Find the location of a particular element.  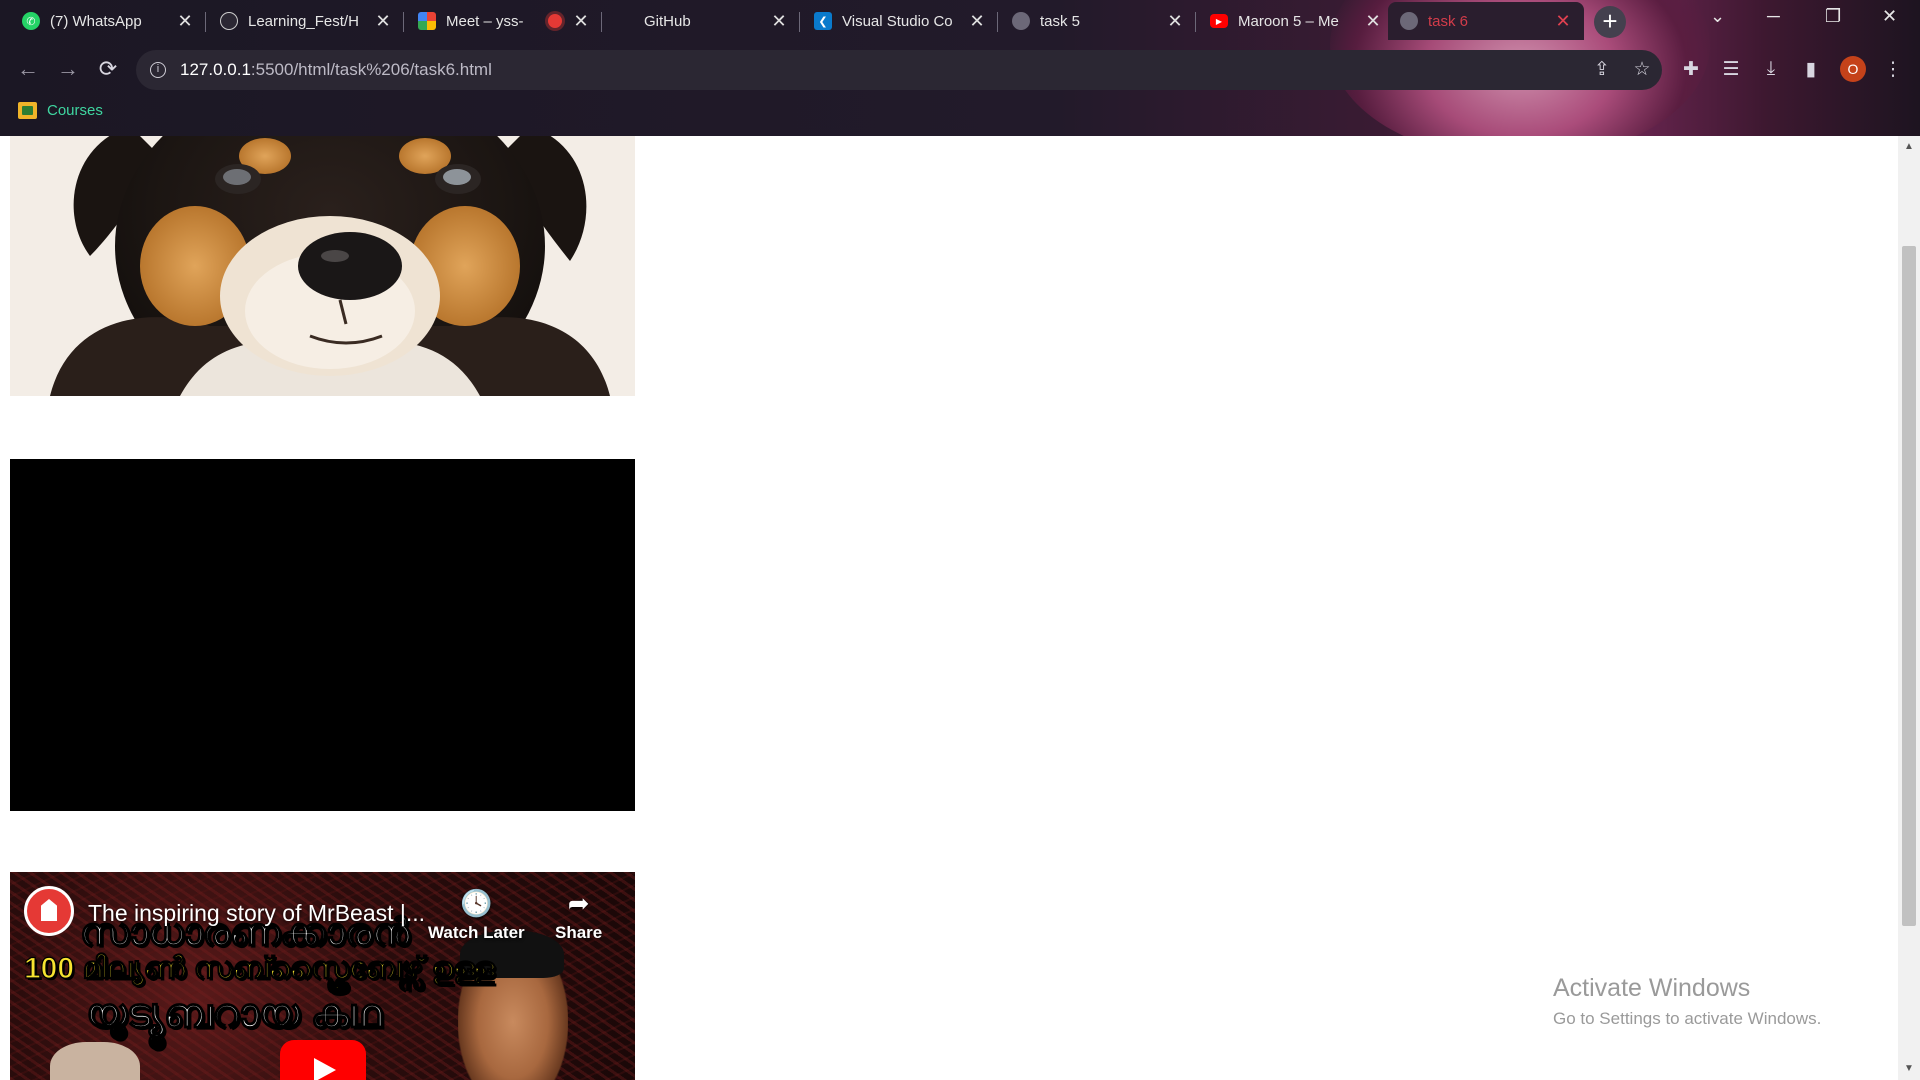

vertical-scrollbar: ▲ ▼ is located at coordinates (1909, 608).